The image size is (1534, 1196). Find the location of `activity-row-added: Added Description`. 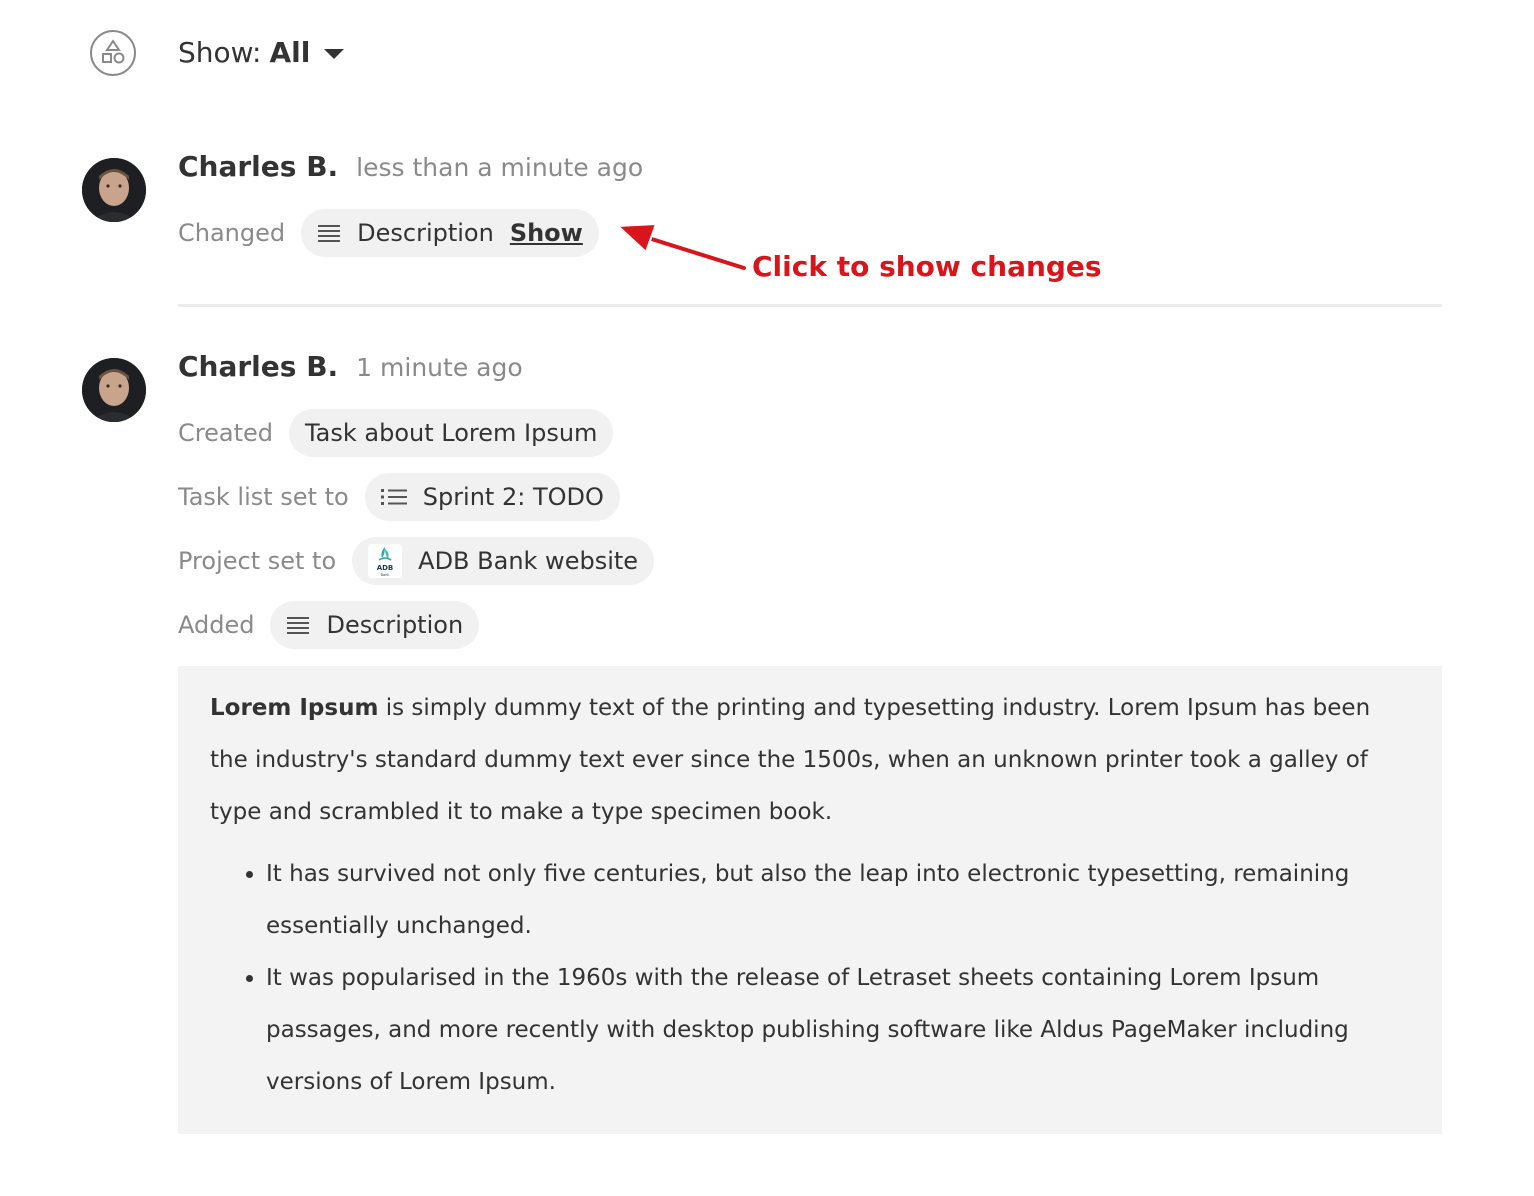

activity-row-added: Added Description is located at coordinates (329, 625).